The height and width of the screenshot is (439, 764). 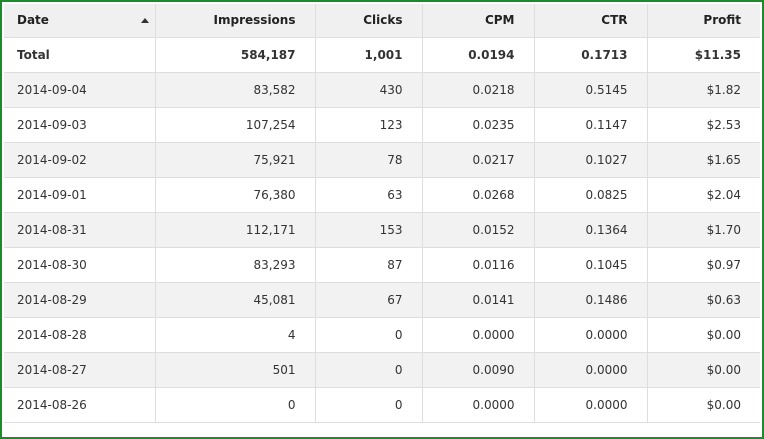 What do you see at coordinates (369, 265) in the screenshot?
I see `cell-clicks: 87` at bounding box center [369, 265].